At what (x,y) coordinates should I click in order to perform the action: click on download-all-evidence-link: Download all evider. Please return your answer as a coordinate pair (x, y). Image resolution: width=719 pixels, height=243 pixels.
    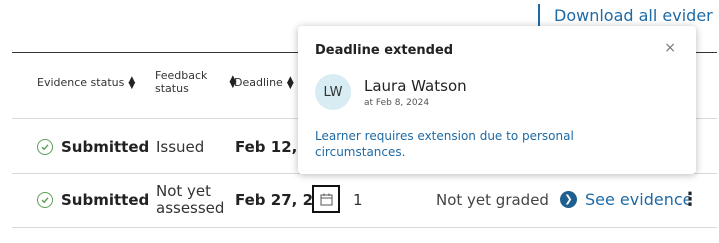
    Looking at the image, I should click on (633, 15).